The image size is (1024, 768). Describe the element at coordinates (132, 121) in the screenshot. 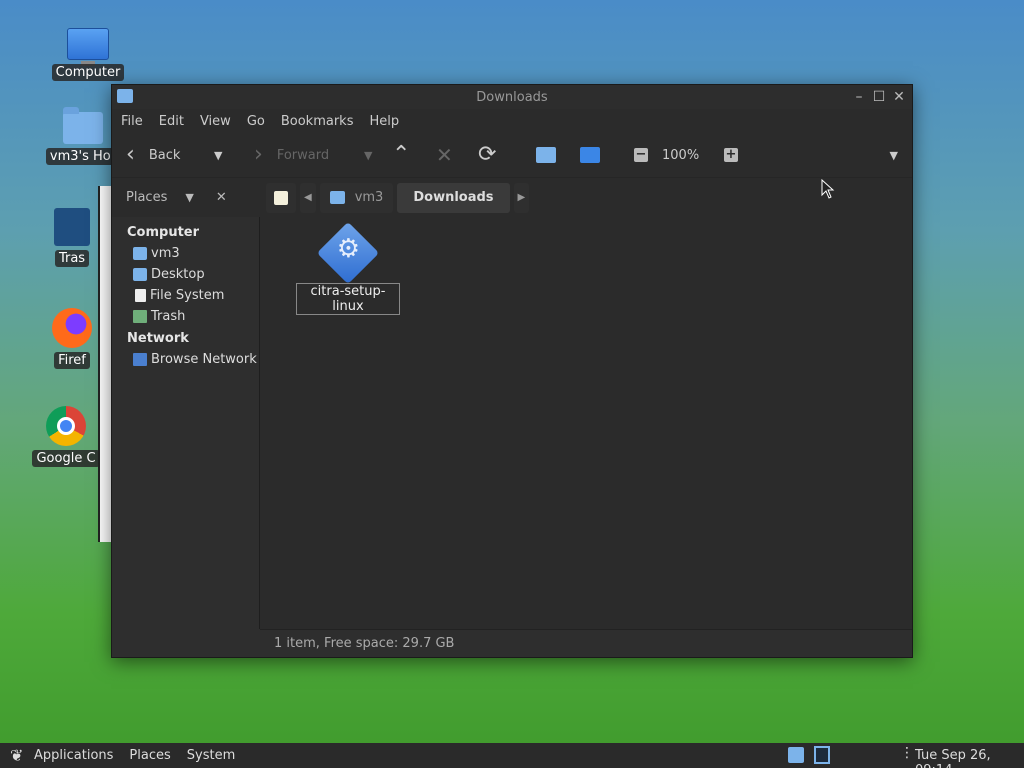

I see `menu-file: File` at that location.